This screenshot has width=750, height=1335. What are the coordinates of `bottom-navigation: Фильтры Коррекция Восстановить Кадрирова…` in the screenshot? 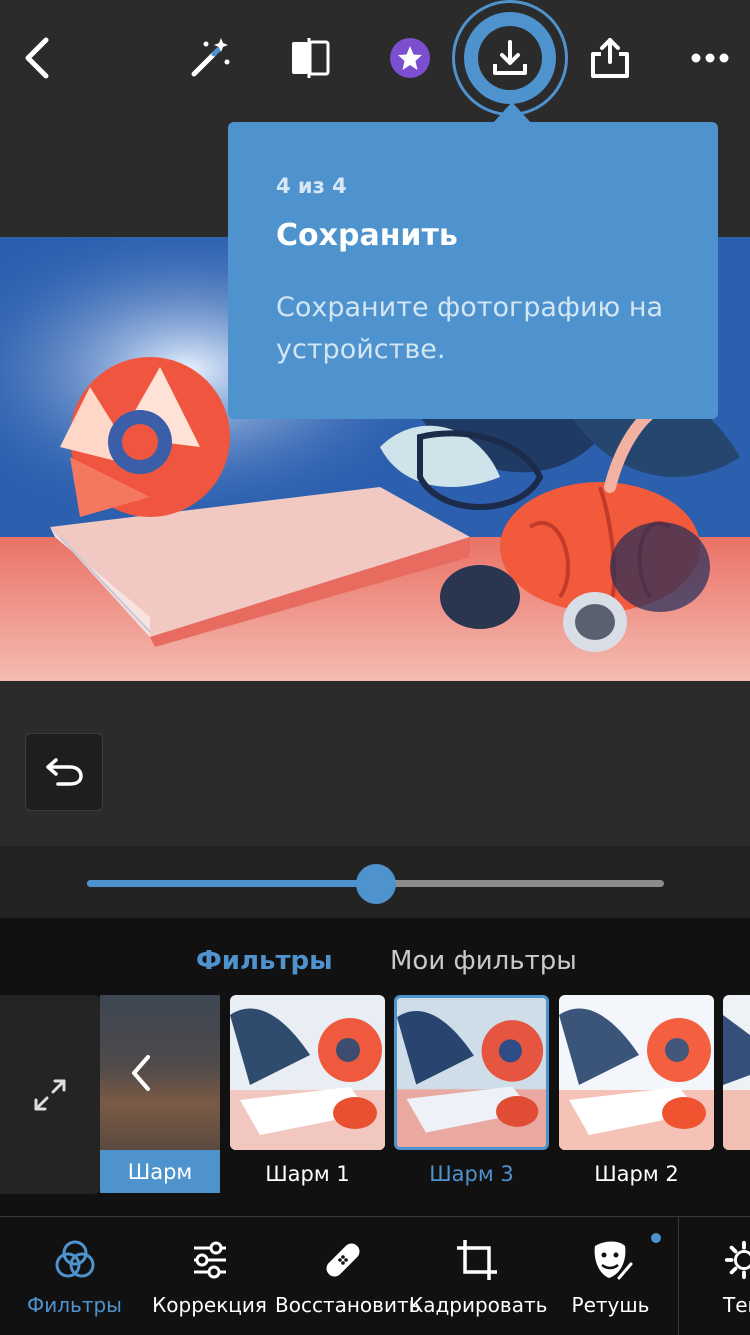 It's located at (375, 1275).